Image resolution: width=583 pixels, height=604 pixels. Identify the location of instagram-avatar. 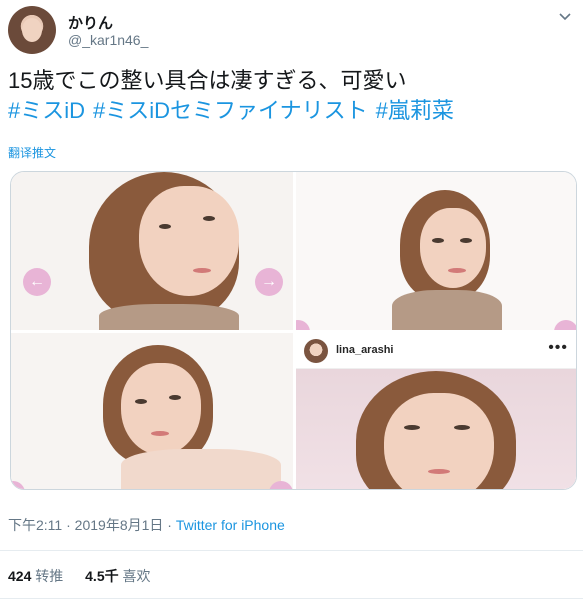
(316, 351).